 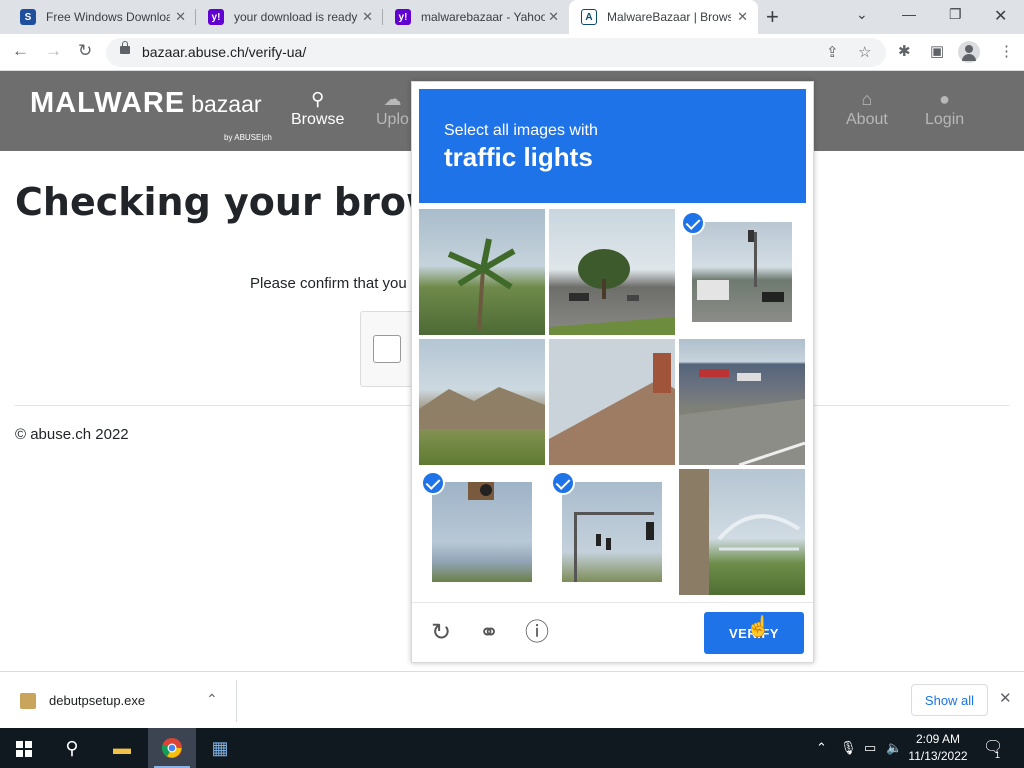 What do you see at coordinates (864, 52) in the screenshot?
I see `bookmark-star-icon: ☆` at bounding box center [864, 52].